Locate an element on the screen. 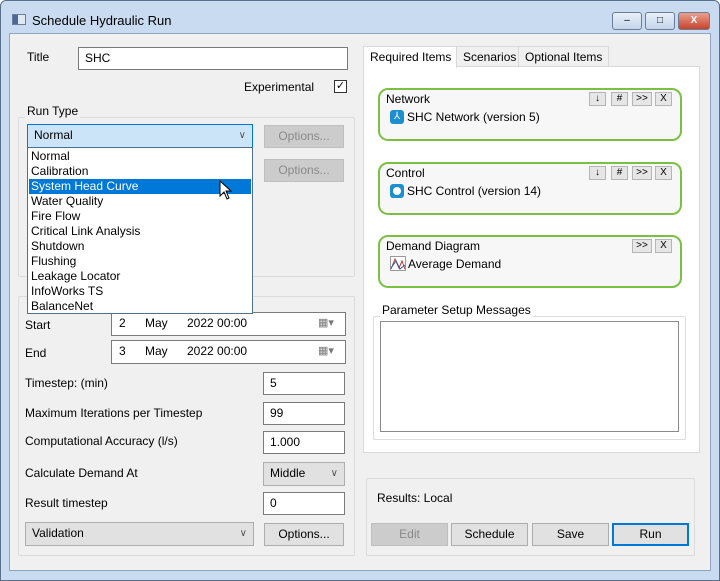  control-icon is located at coordinates (397, 191).